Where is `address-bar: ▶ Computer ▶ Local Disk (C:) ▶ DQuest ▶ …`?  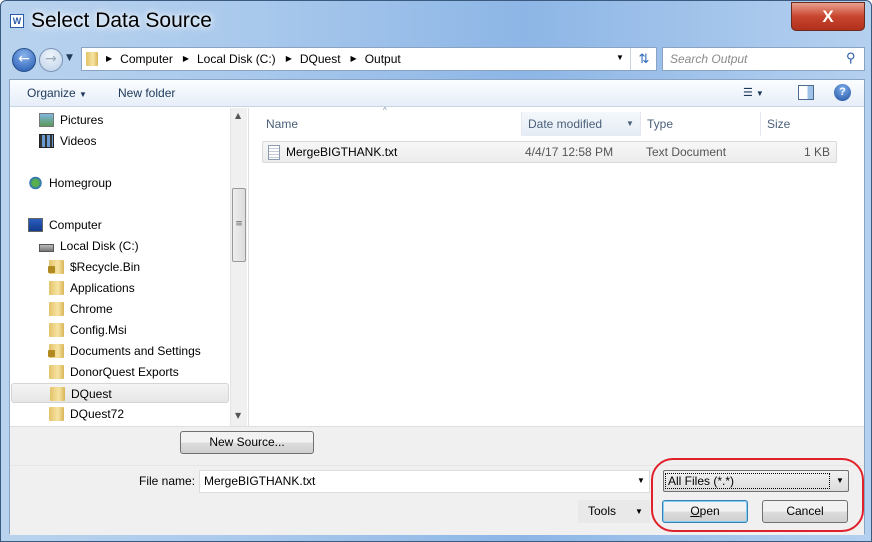
address-bar: ▶ Computer ▶ Local Disk (C:) ▶ DQuest ▶ … is located at coordinates (369, 59).